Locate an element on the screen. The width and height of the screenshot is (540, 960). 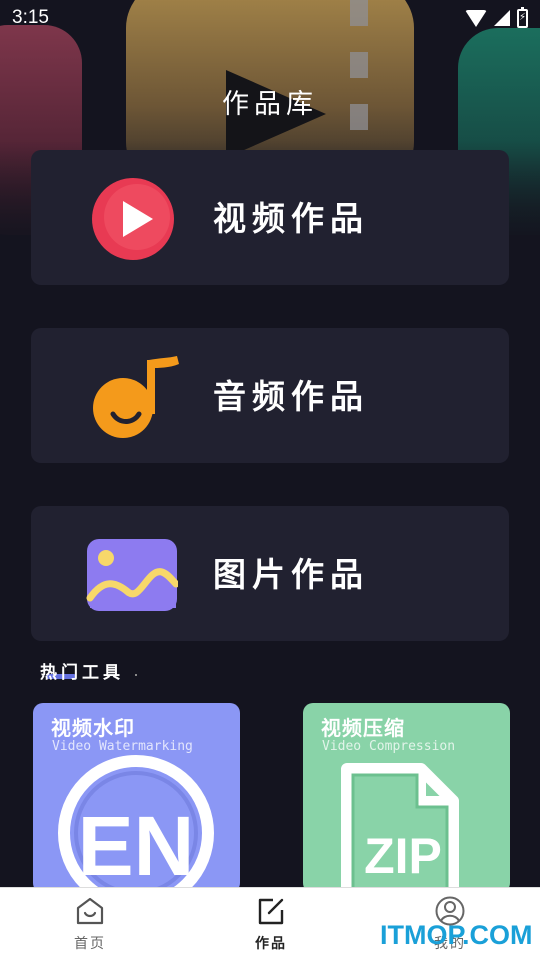
card-audio-label: 音频作品 is located at coordinates (291, 396).